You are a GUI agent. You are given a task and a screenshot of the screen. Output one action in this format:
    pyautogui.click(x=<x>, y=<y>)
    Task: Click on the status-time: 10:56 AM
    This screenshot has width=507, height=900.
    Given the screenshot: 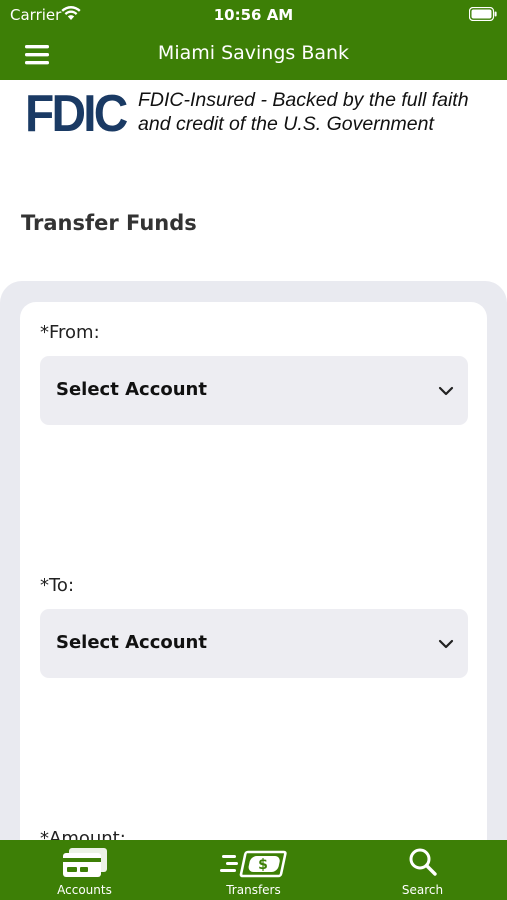 What is the action you would take?
    pyautogui.click(x=253, y=15)
    